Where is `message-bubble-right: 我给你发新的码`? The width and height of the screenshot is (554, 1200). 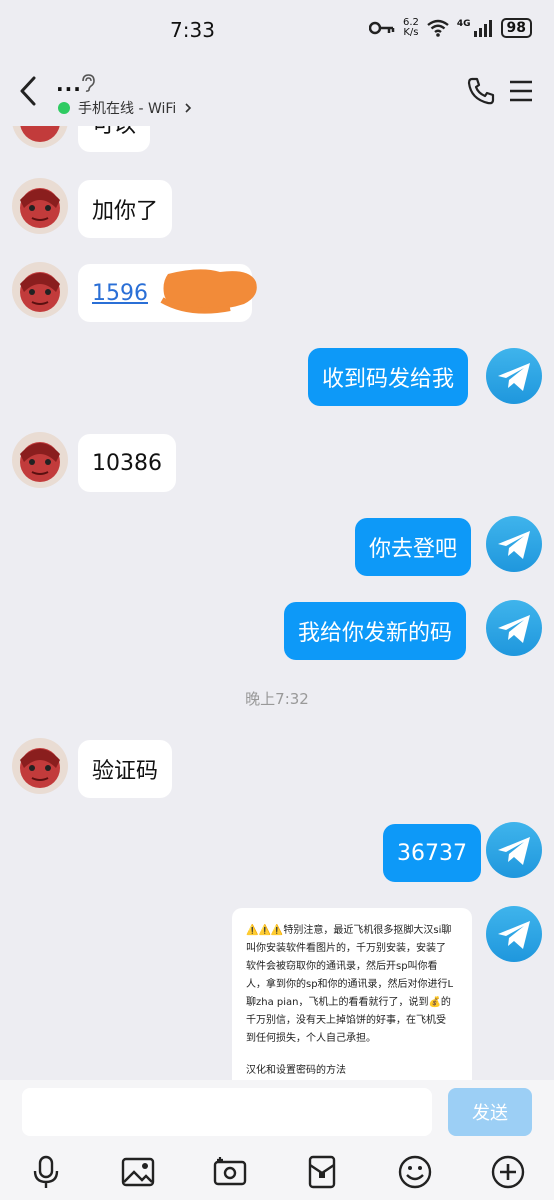
message-bubble-right: 我给你发新的码 is located at coordinates (375, 631).